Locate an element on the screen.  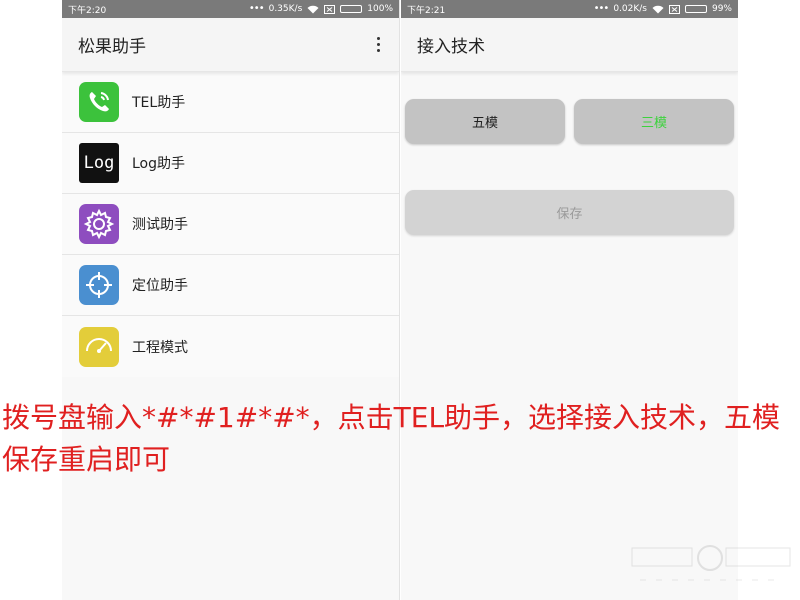
overflow-menu-icon is located at coordinates (378, 45).